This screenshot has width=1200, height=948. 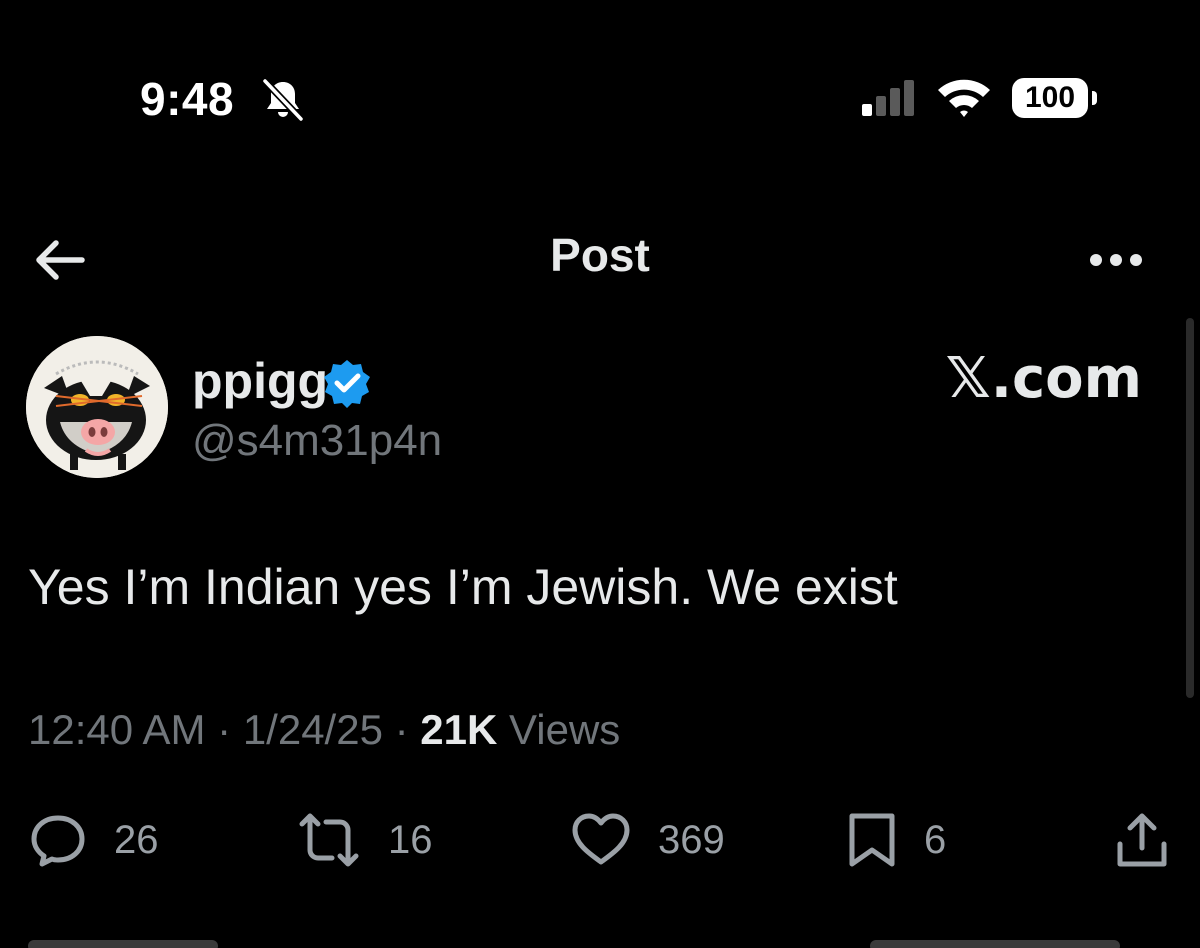 I want to click on post-text: Yes I’m Indian yes I’m Jewish. We exist, so click(x=463, y=587).